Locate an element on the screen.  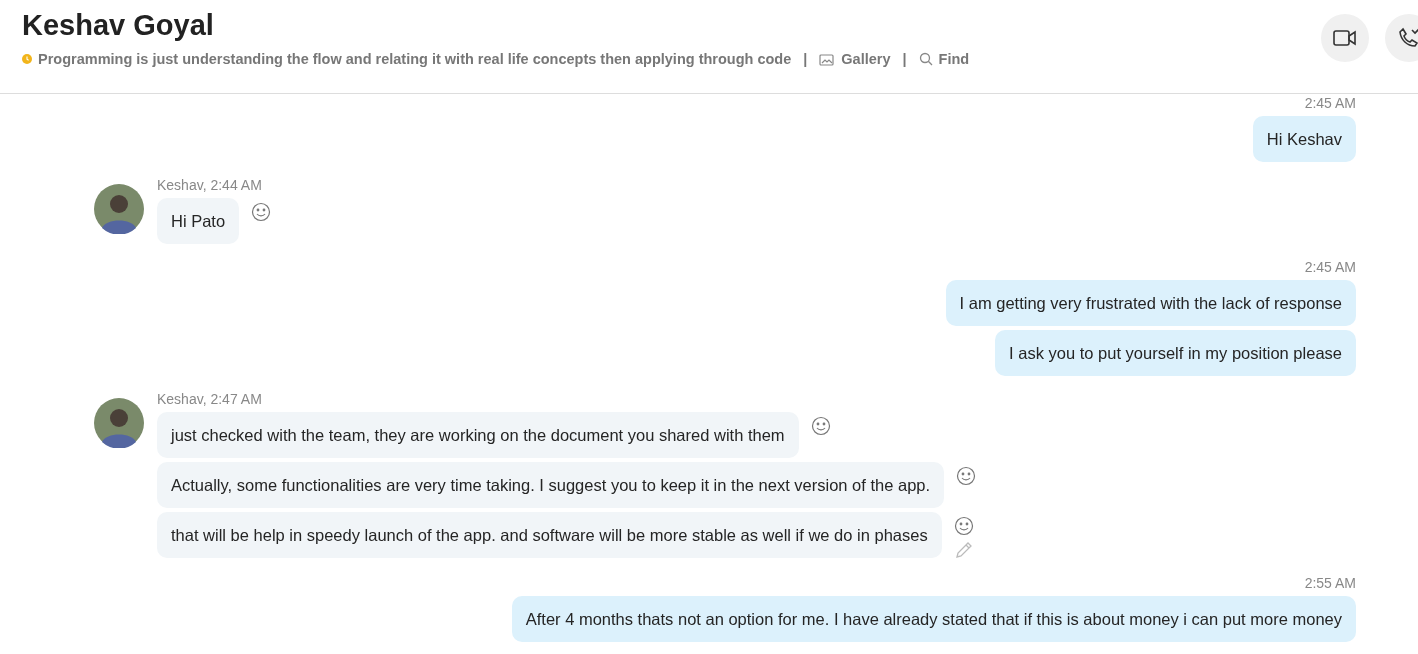
mood-message: Programming is just understanding the flow and relating it with real life concepts then applying through code is located at coordinates (415, 59).